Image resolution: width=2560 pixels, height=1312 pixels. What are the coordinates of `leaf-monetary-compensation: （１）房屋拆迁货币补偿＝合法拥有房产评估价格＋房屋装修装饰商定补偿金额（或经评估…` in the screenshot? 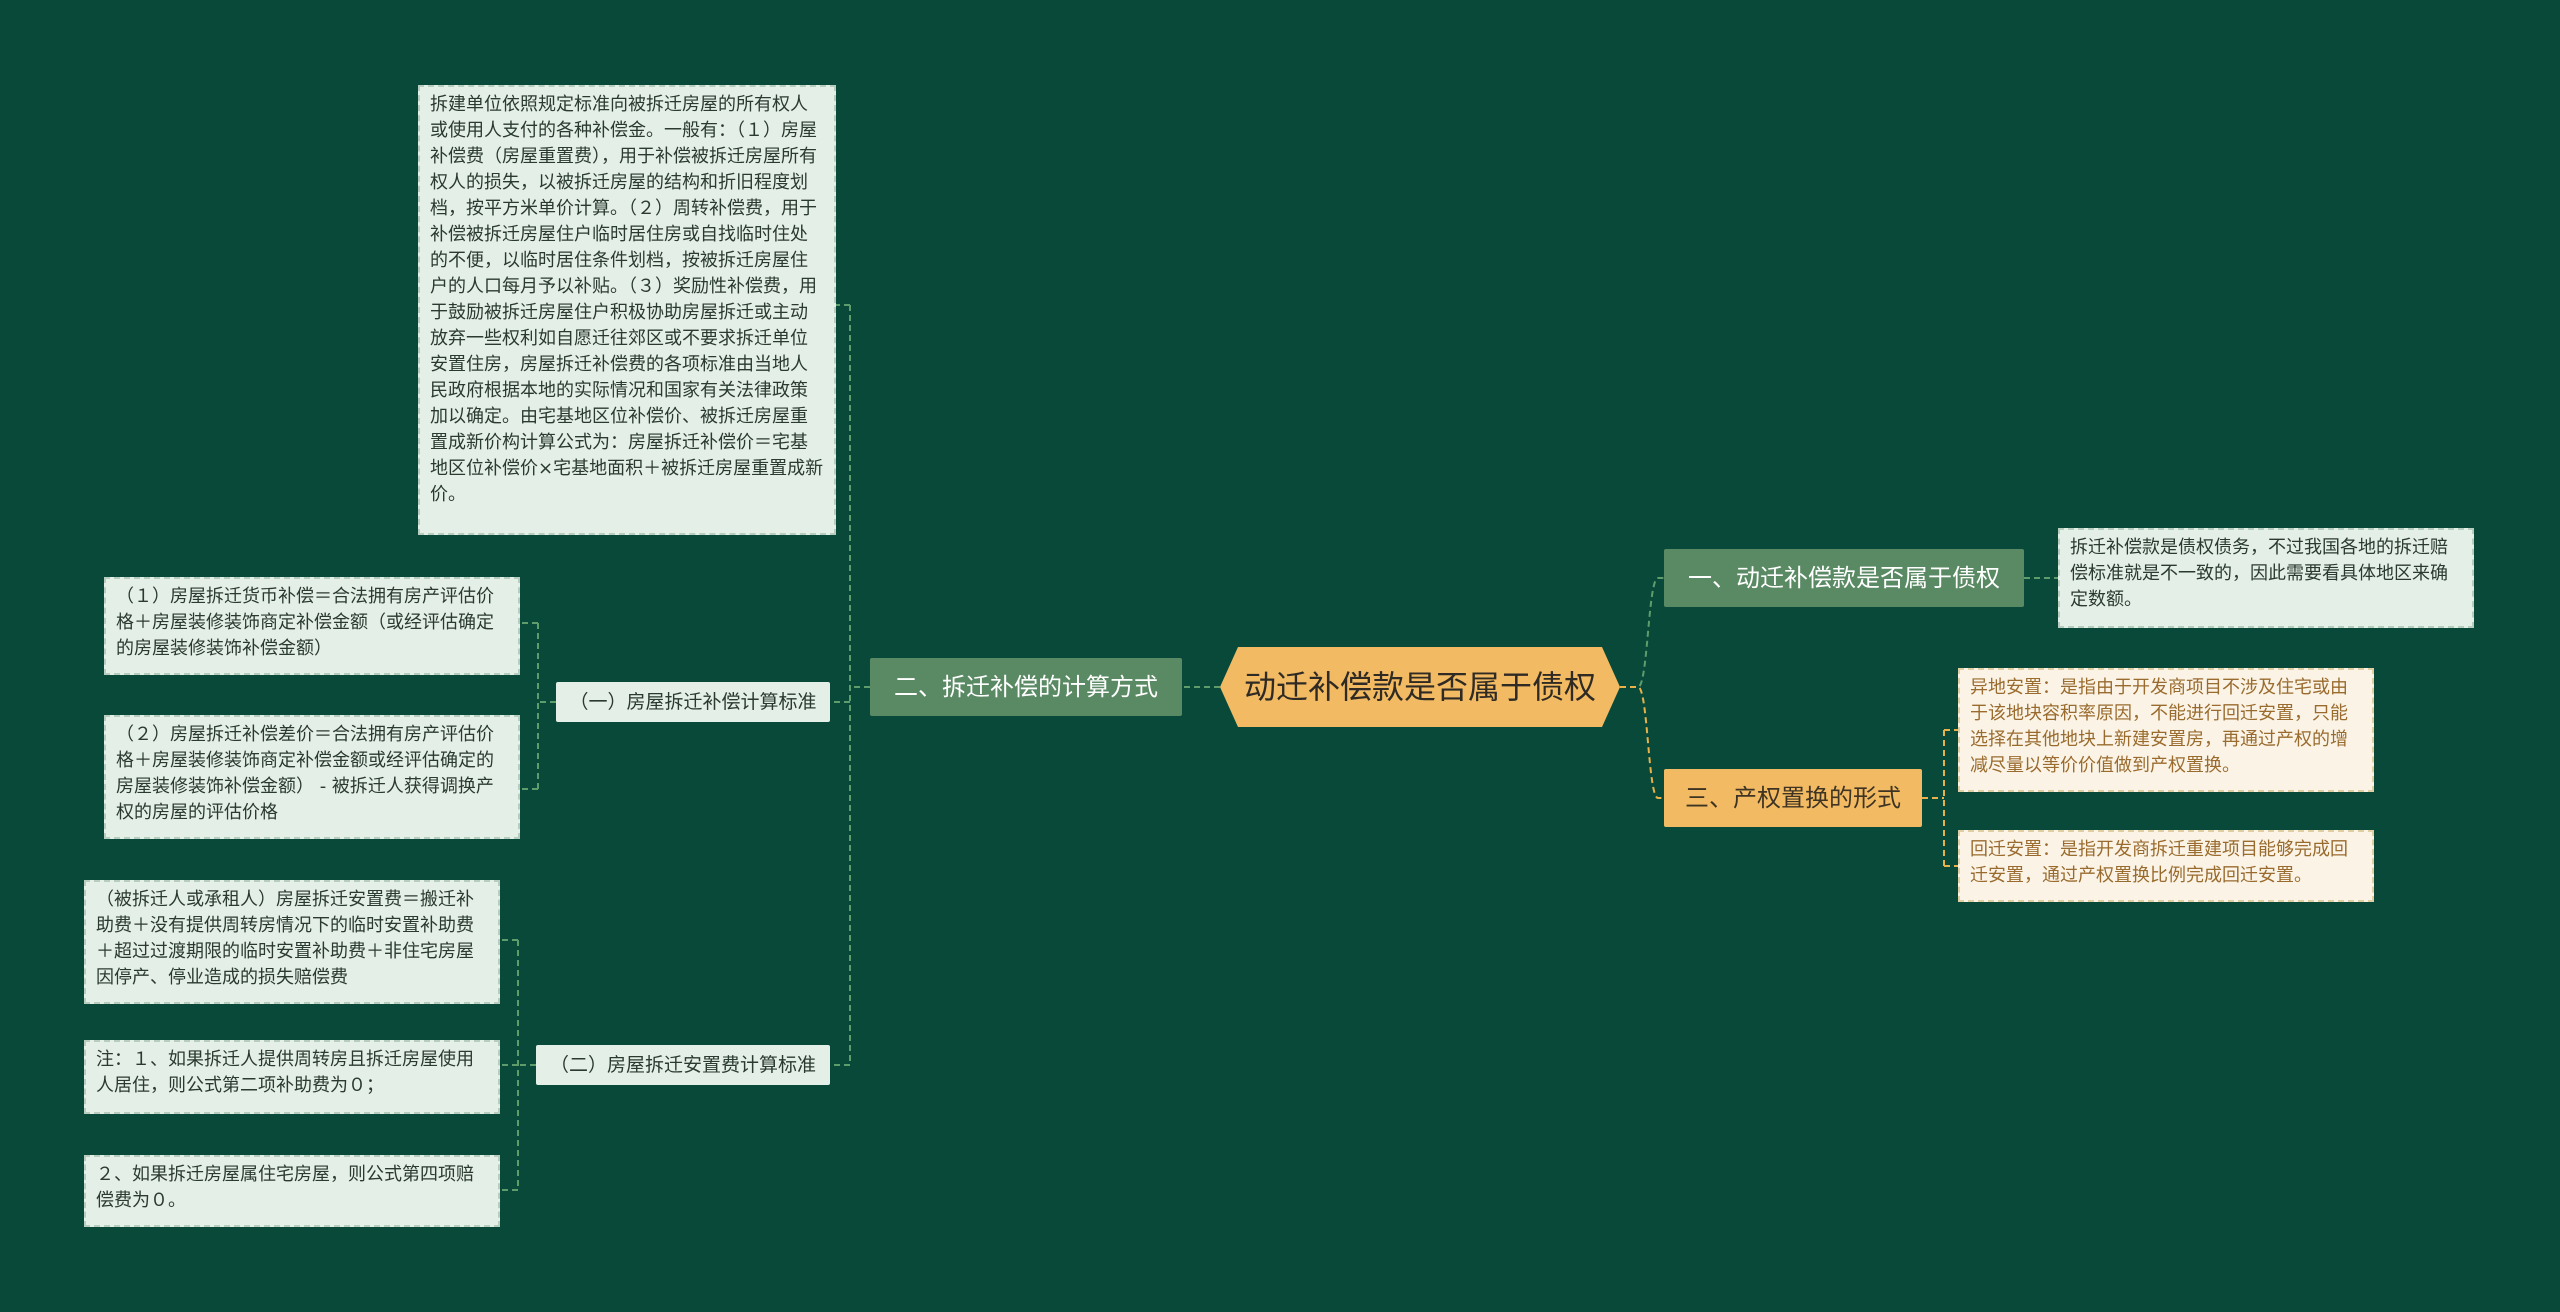 It's located at (312, 626).